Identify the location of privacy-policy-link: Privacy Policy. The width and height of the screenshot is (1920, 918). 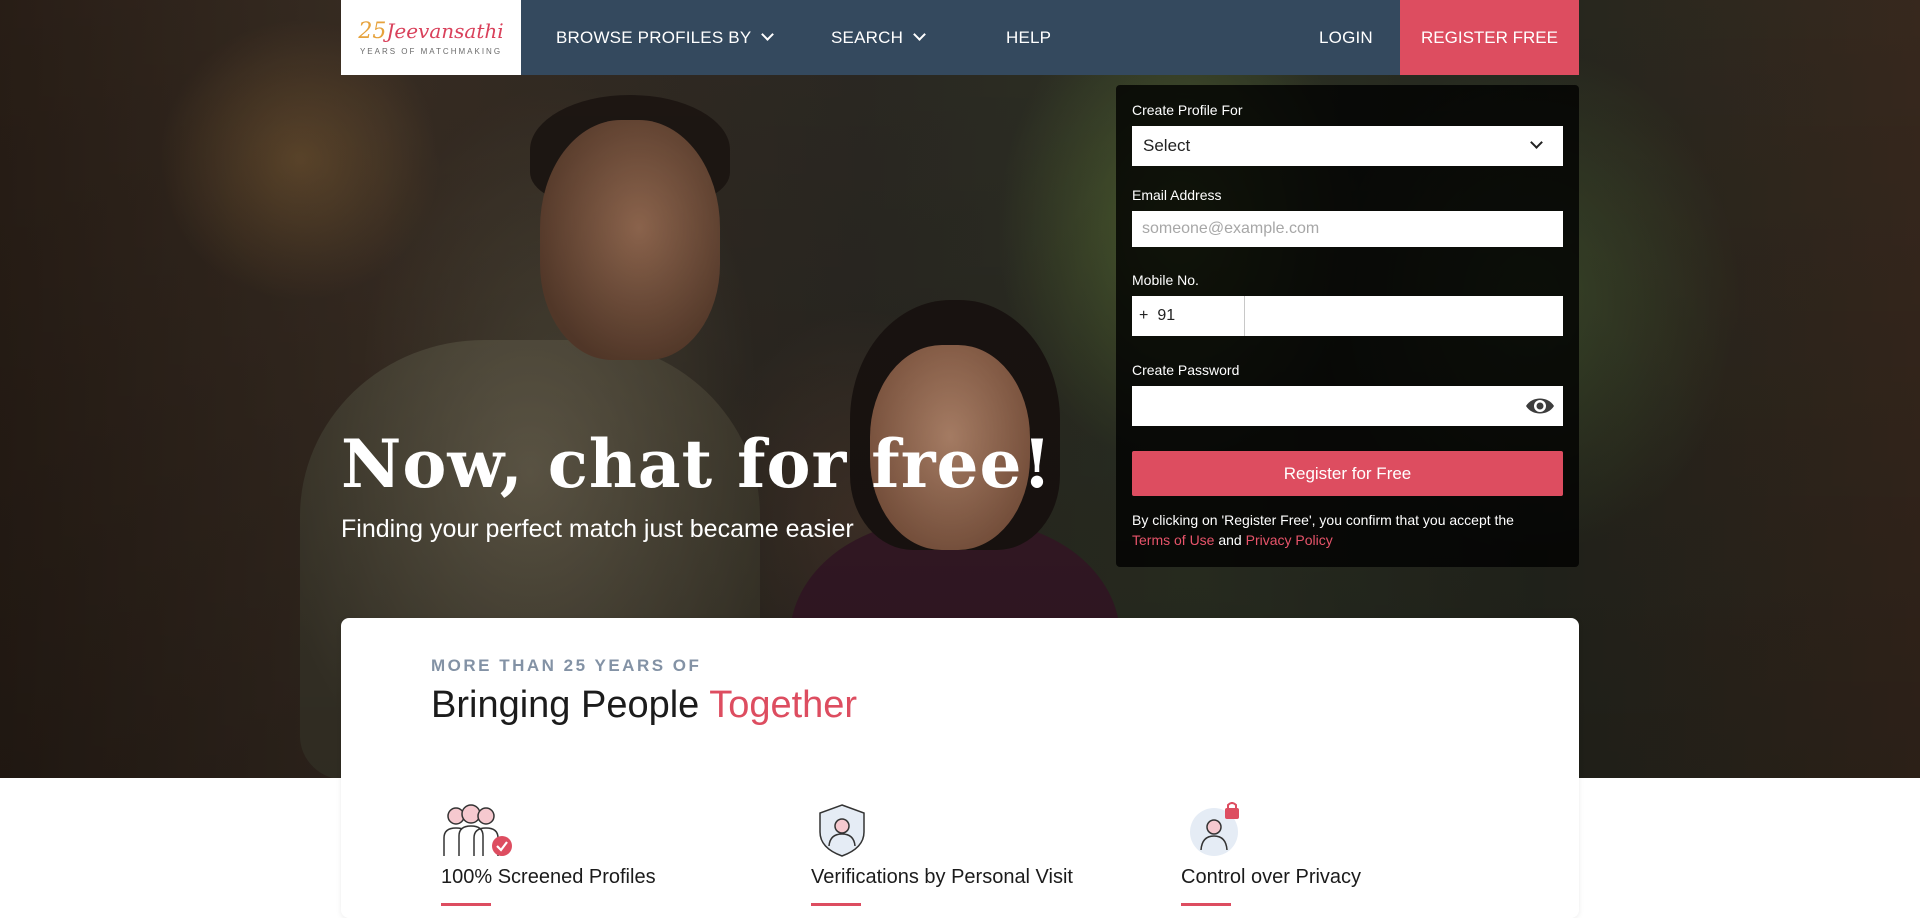
(1289, 540).